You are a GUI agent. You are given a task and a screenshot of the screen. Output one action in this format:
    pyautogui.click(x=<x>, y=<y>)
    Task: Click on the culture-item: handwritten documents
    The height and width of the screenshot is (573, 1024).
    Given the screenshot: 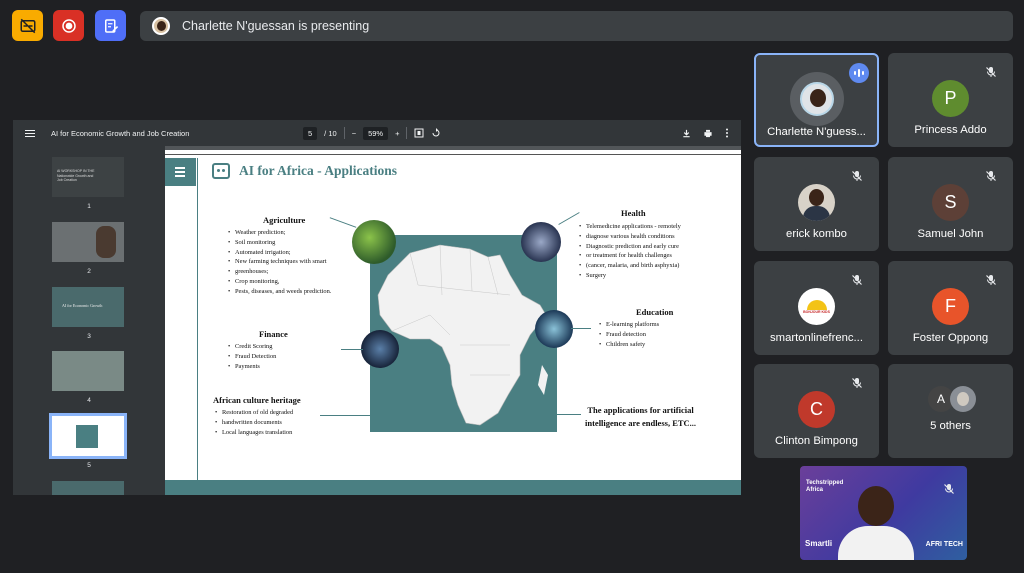 What is the action you would take?
    pyautogui.click(x=254, y=423)
    